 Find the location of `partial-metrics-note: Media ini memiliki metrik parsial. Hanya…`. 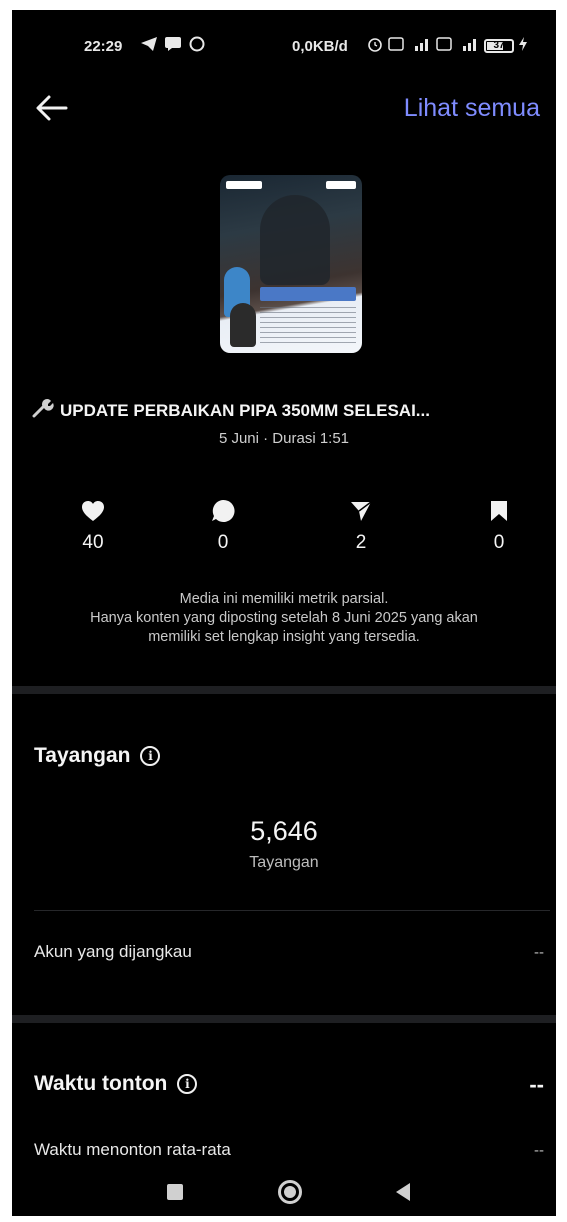

partial-metrics-note: Media ini memiliki metrik parsial. Hanya… is located at coordinates (284, 618).